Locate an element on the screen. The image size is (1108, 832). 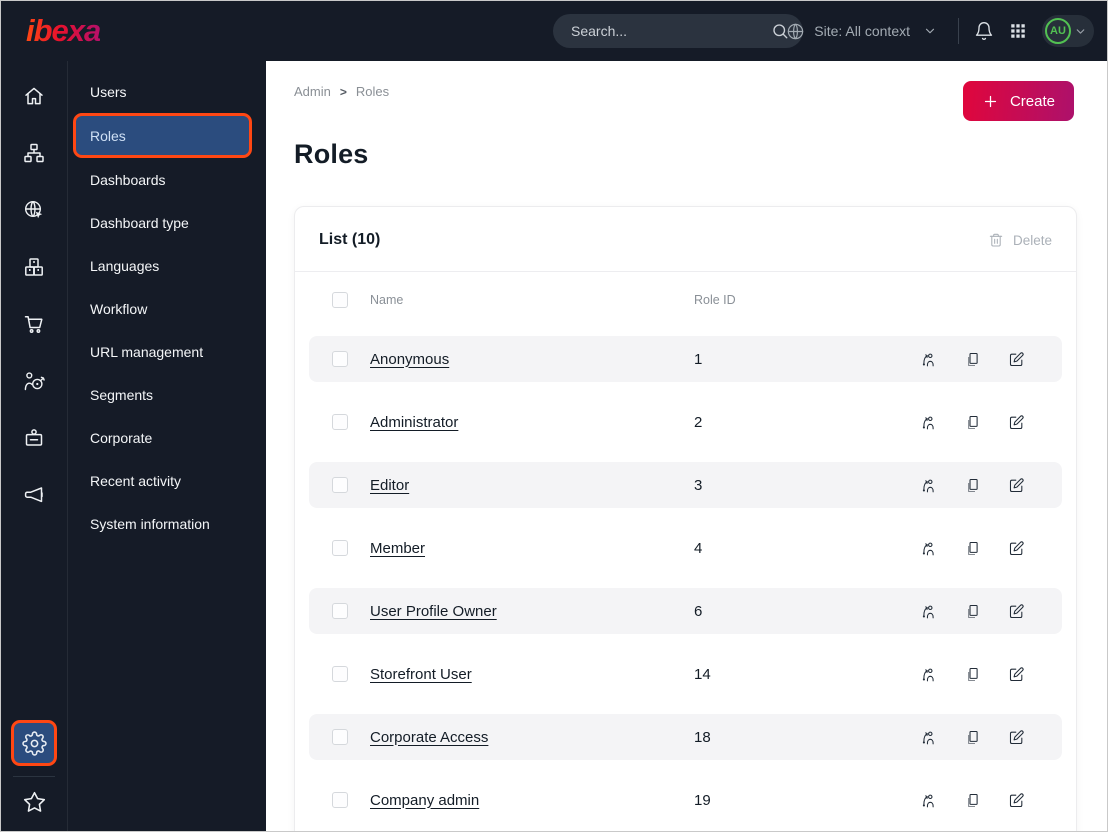
notifications-bell-icon is located at coordinates (984, 31).